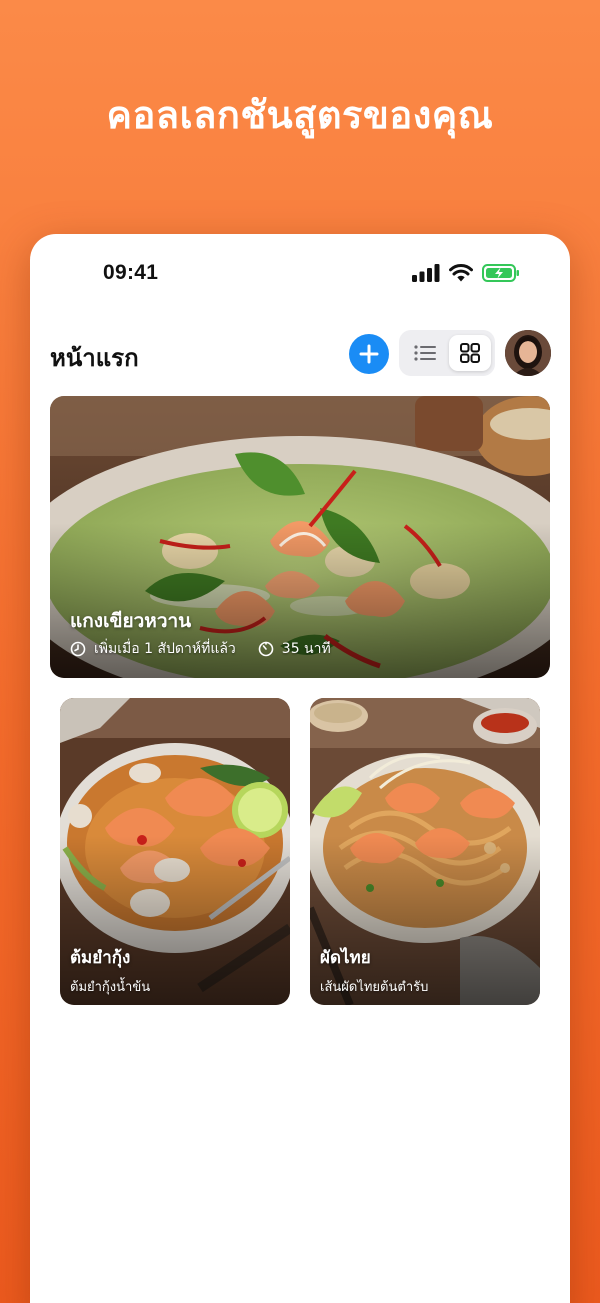 This screenshot has width=600, height=1303. I want to click on recipe-title: แกงเขียวหวาน, so click(131, 621).